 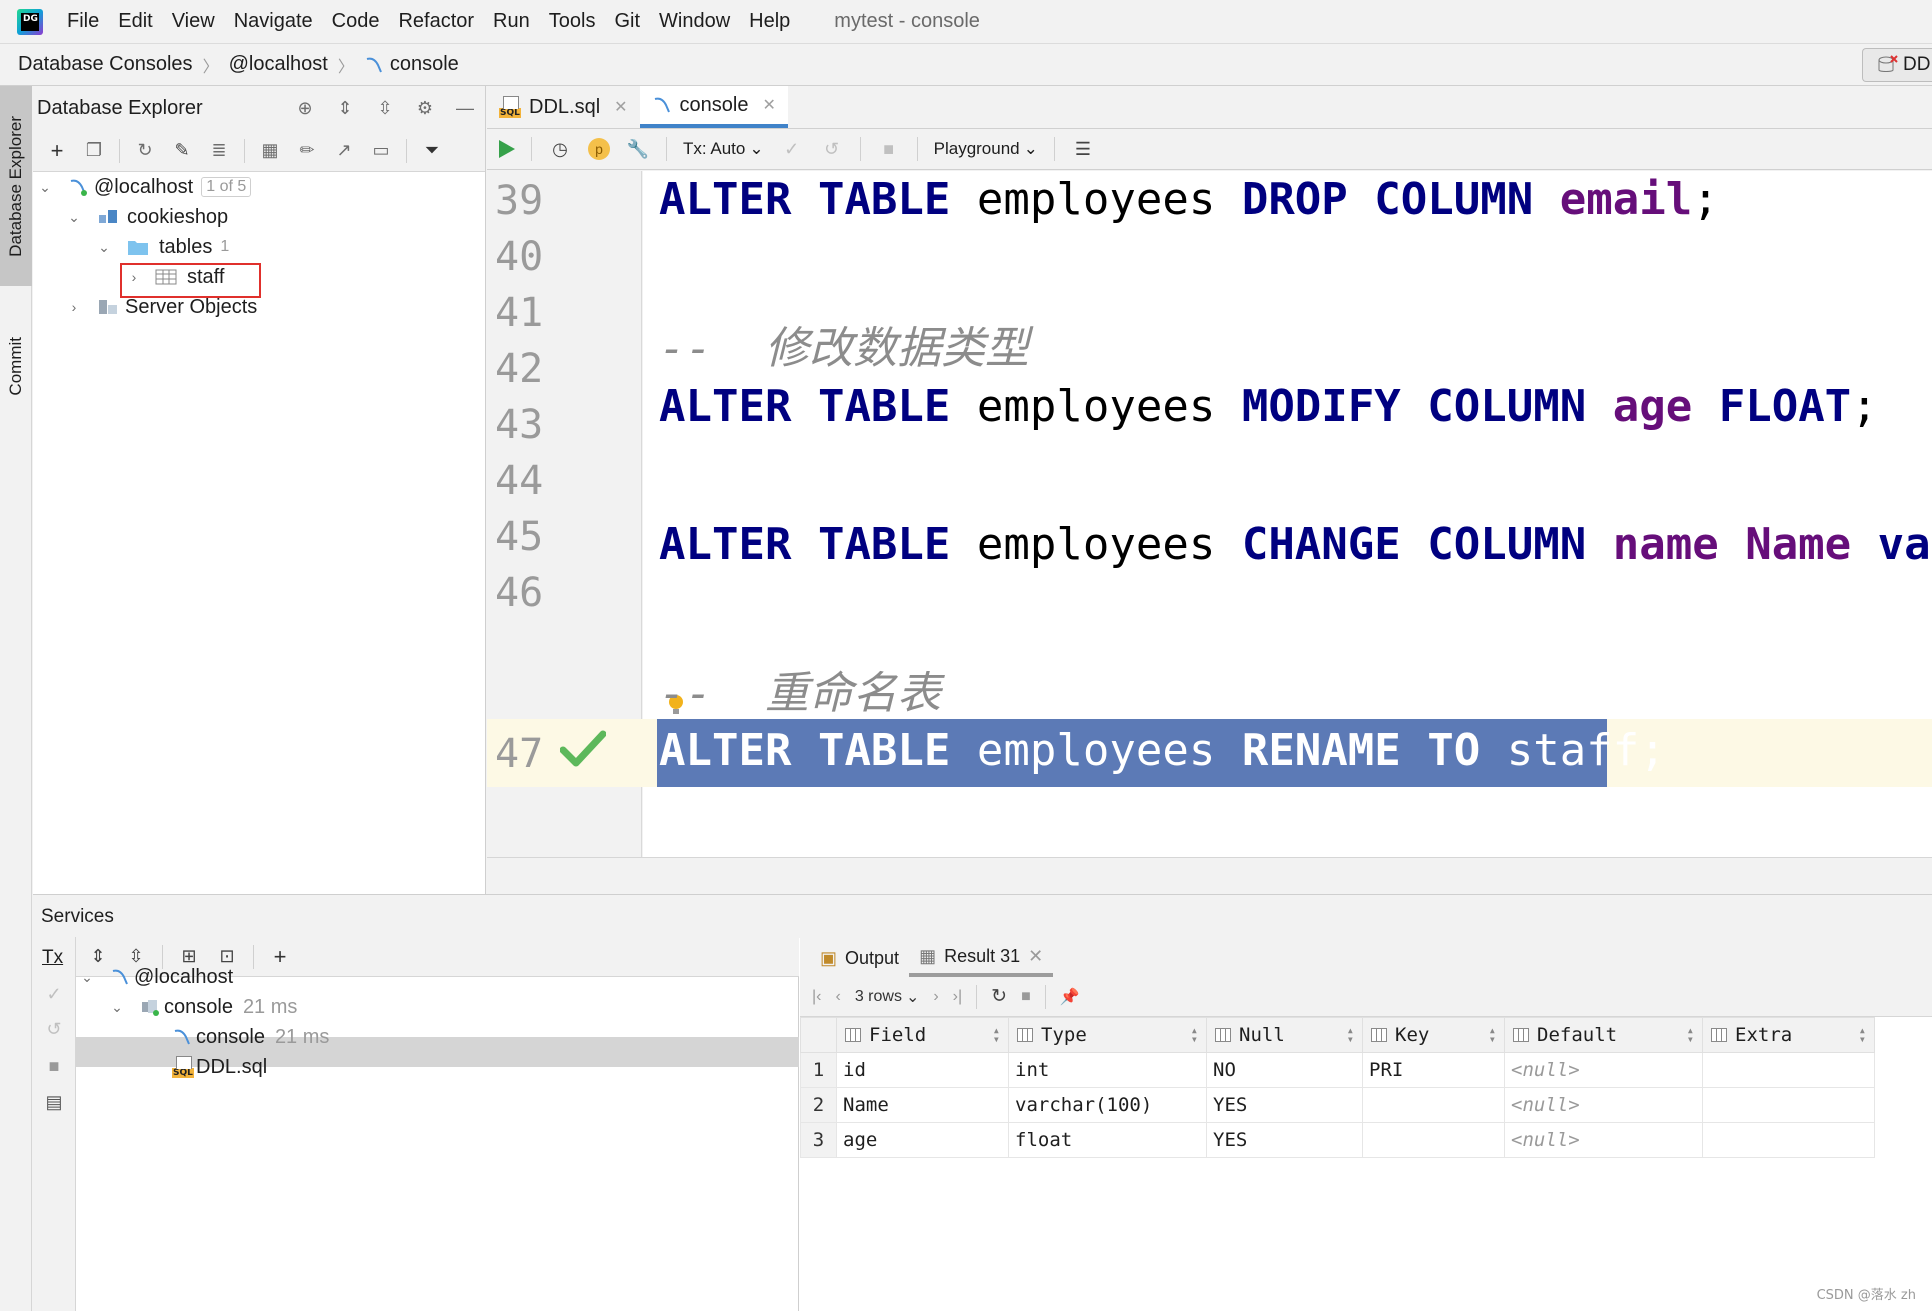 I want to click on breadcrumb-localhost: @localhost, so click(x=278, y=64).